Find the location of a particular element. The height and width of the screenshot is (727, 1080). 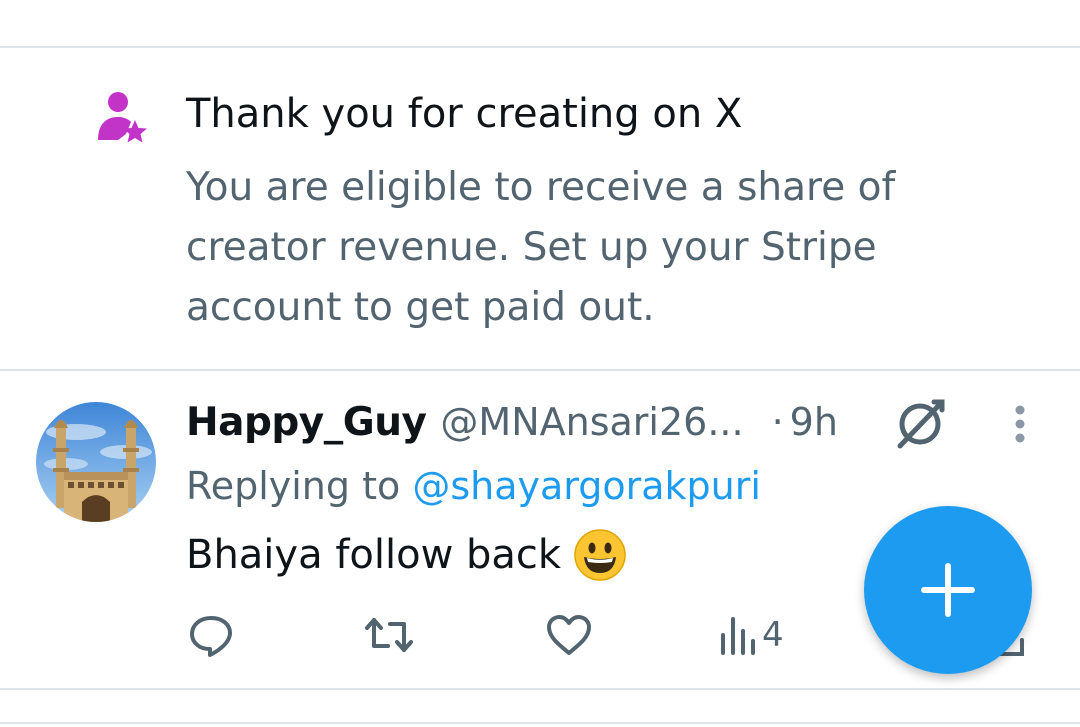

like-icon is located at coordinates (569, 635).